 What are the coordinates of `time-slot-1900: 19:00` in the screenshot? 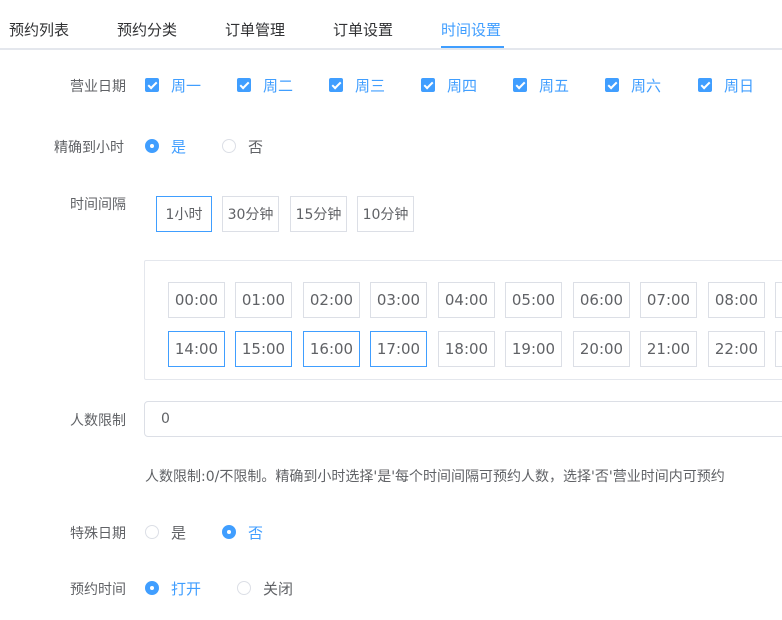 It's located at (533, 349).